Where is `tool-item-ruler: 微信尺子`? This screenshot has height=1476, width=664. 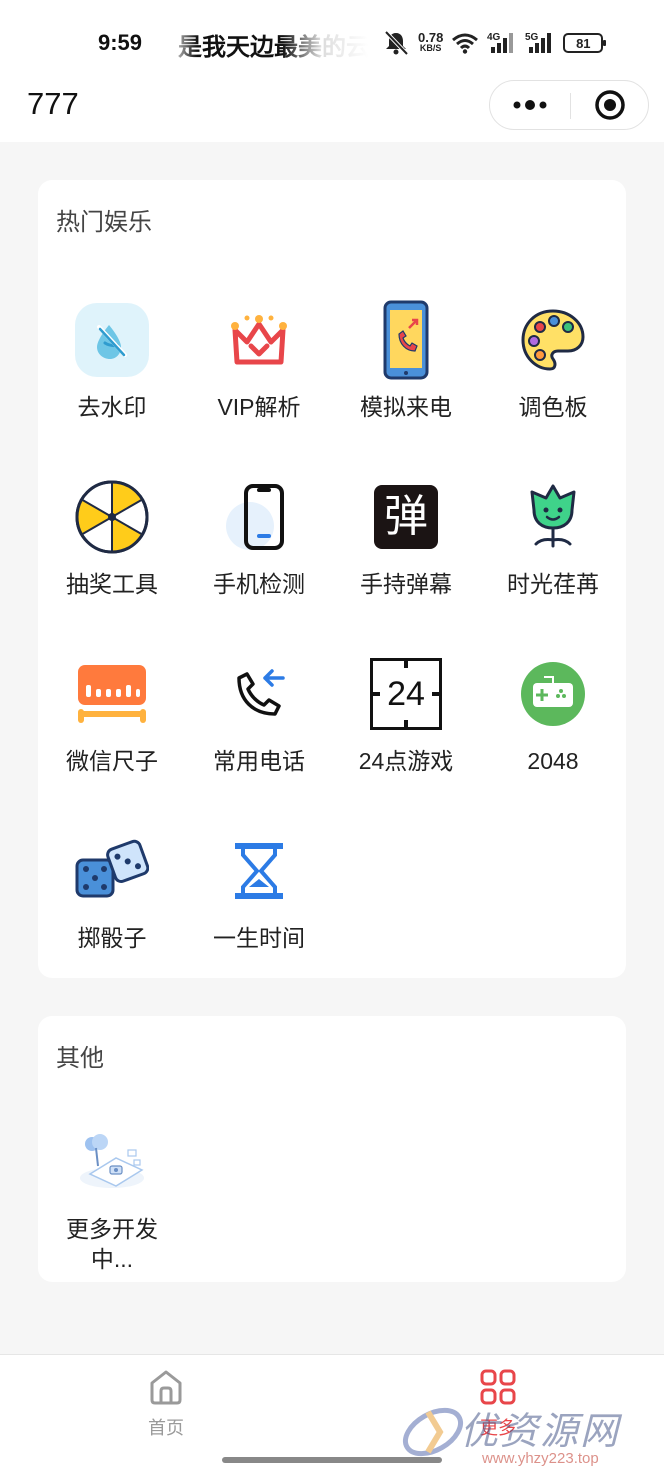 tool-item-ruler: 微信尺子 is located at coordinates (112, 715).